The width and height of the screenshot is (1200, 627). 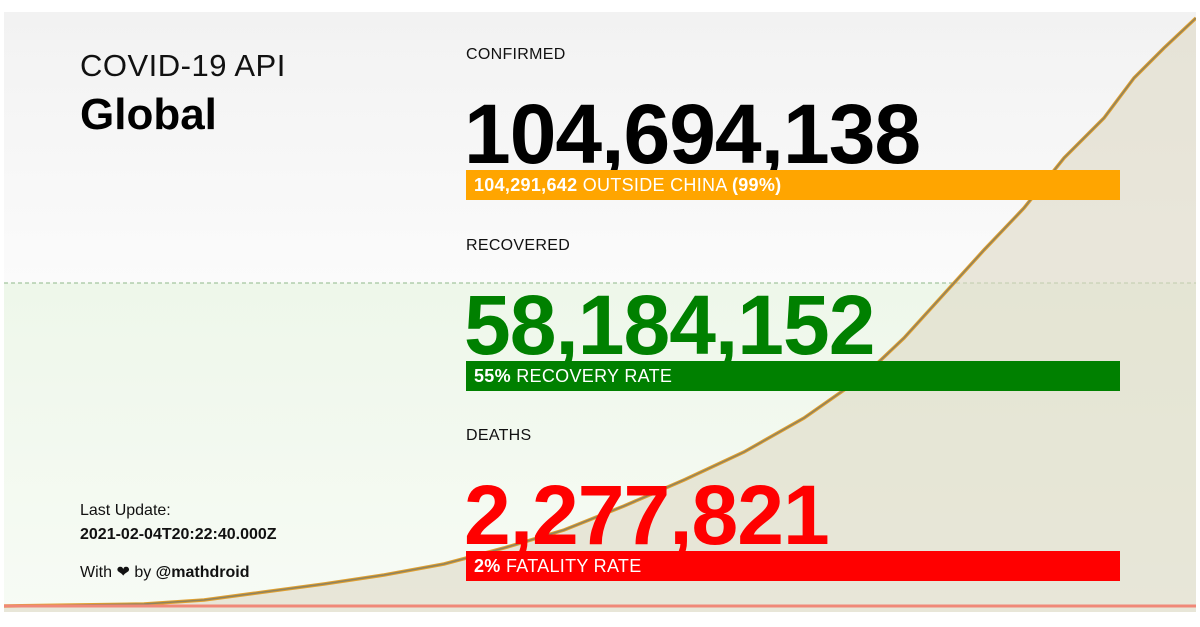 What do you see at coordinates (647, 515) in the screenshot?
I see `deaths-value: 2,277,821` at bounding box center [647, 515].